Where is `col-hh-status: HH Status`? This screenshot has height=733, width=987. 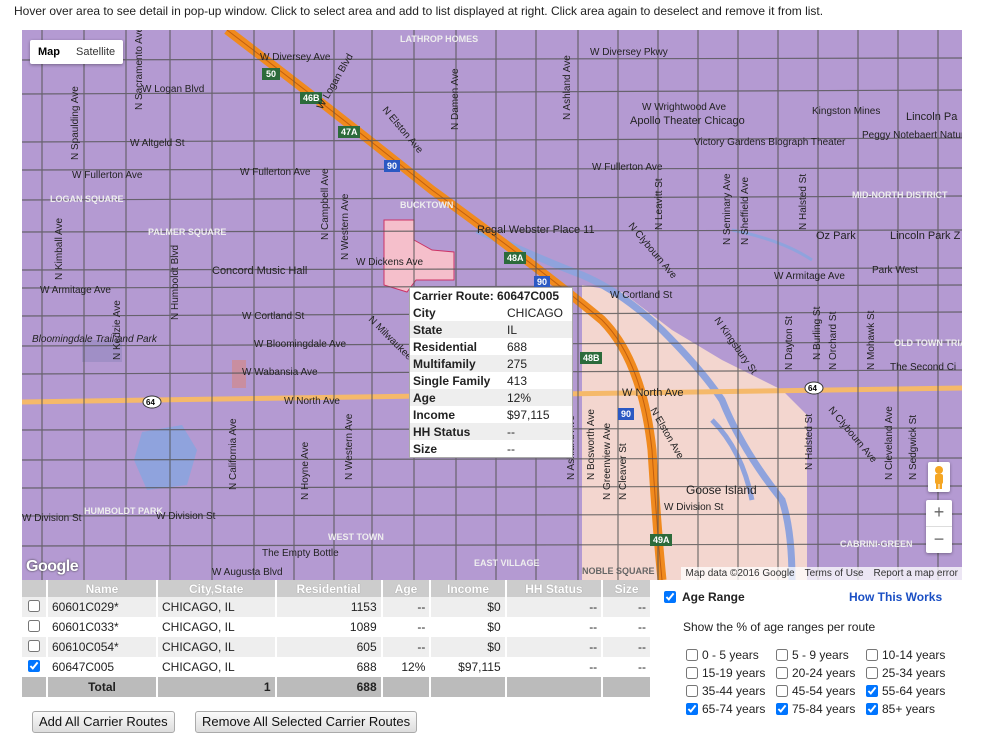 col-hh-status: HH Status is located at coordinates (554, 588).